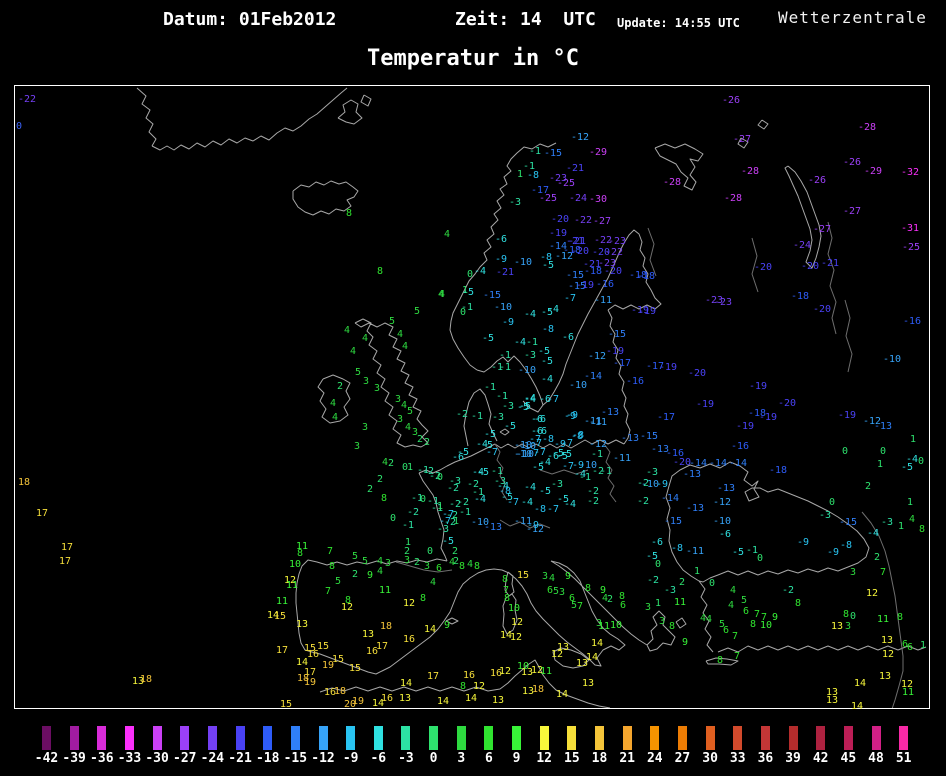 Image resolution: width=946 pixels, height=776 pixels. Describe the element at coordinates (24, 482) in the screenshot. I see `station-temp: 18` at that location.